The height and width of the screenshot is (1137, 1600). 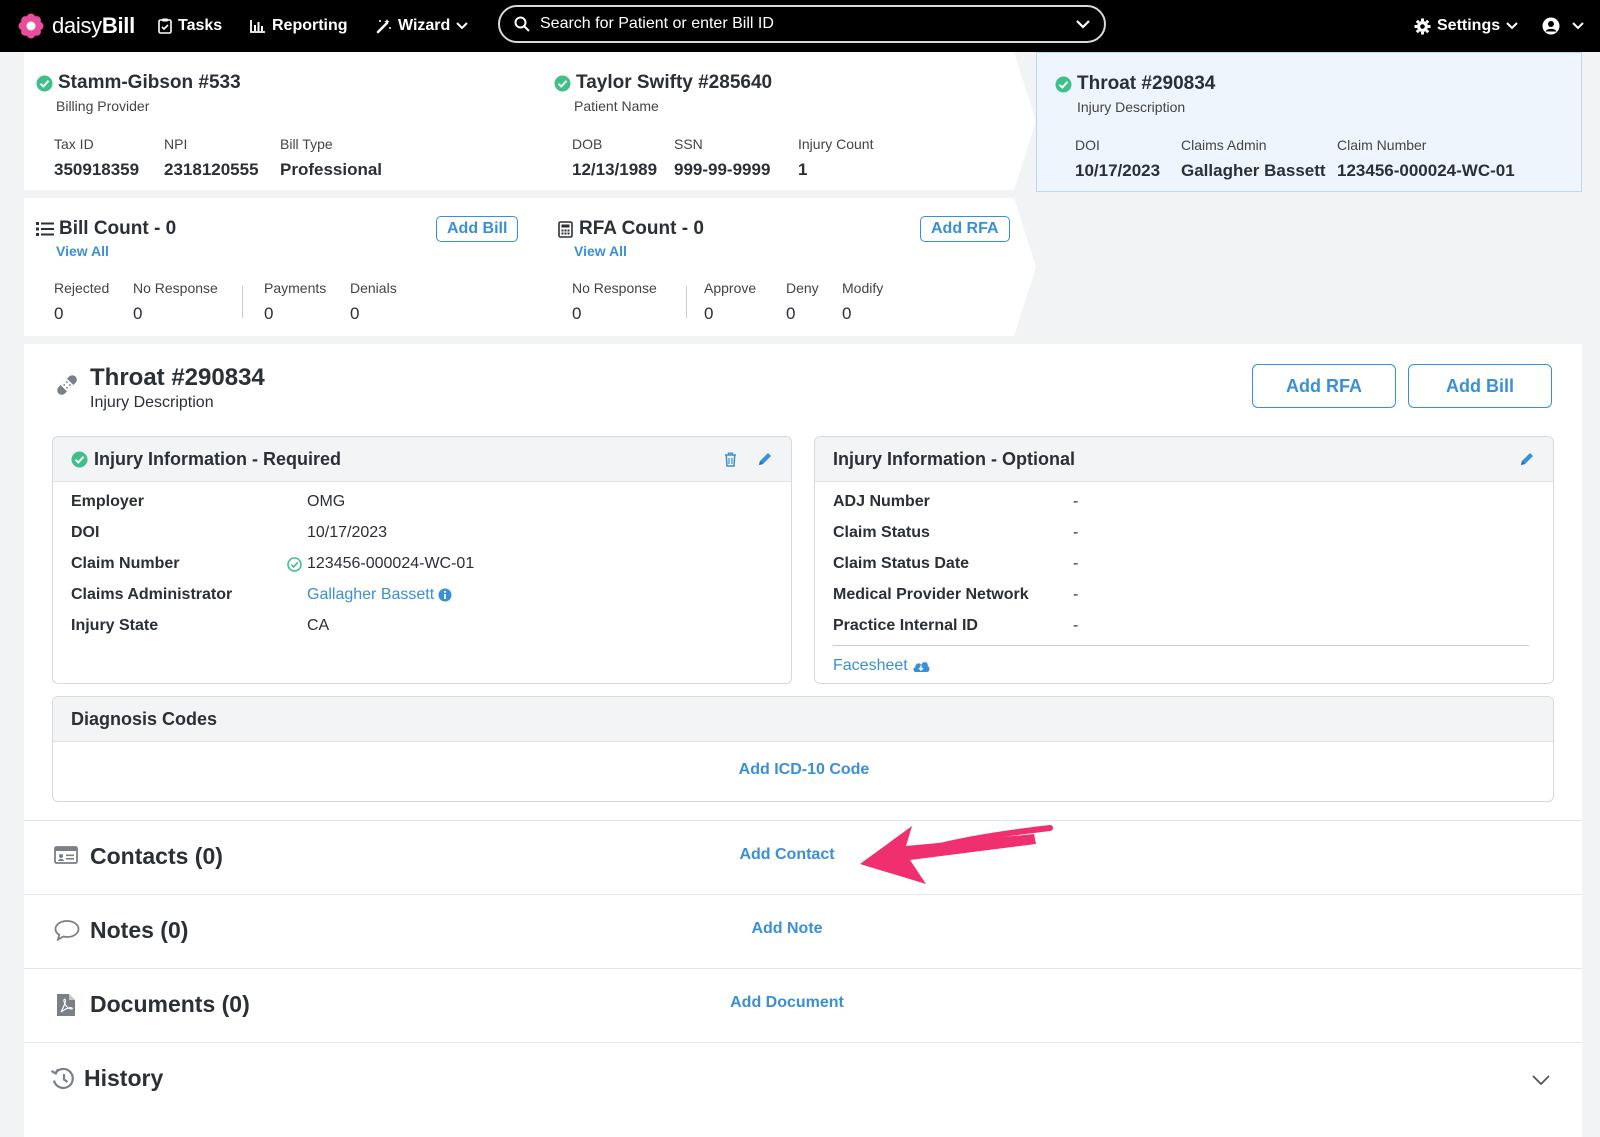 I want to click on nav-tasks-label: Tasks, so click(x=200, y=25).